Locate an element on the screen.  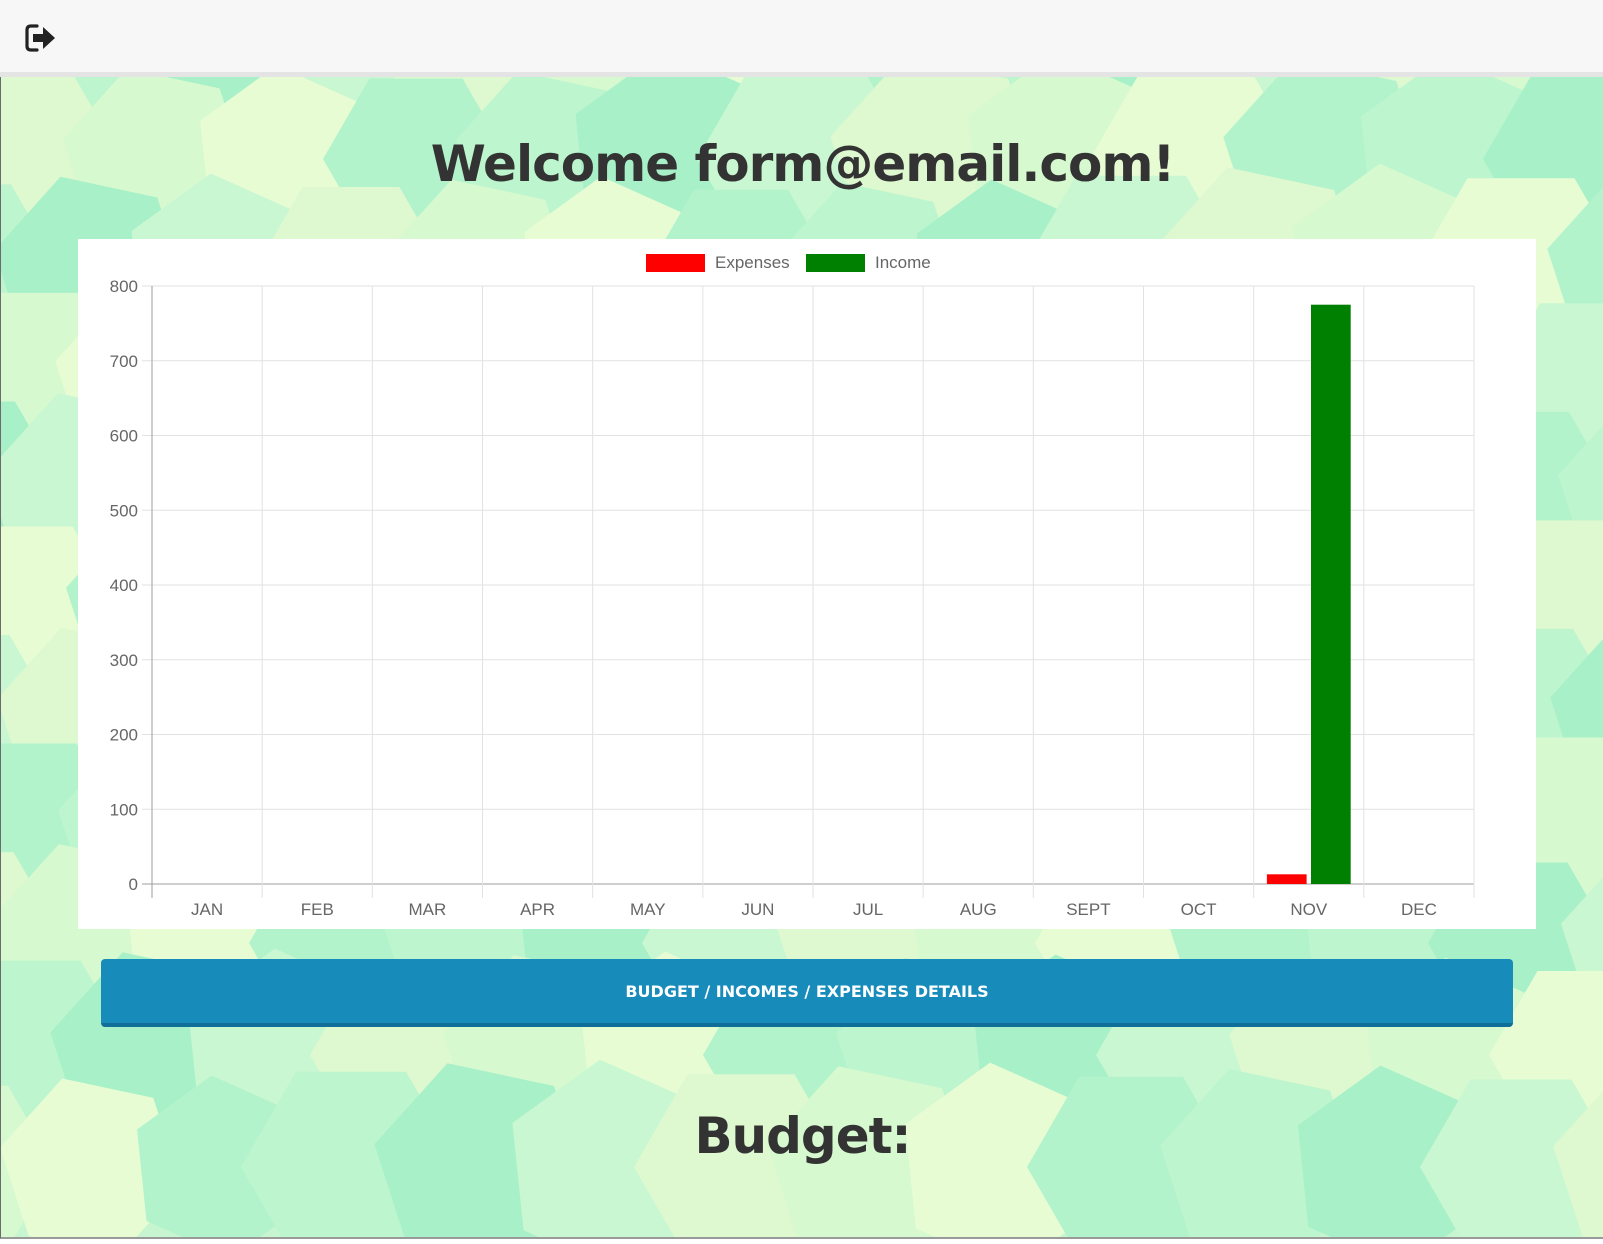
welcome-heading: Welcome form@email.com! is located at coordinates (803, 164).